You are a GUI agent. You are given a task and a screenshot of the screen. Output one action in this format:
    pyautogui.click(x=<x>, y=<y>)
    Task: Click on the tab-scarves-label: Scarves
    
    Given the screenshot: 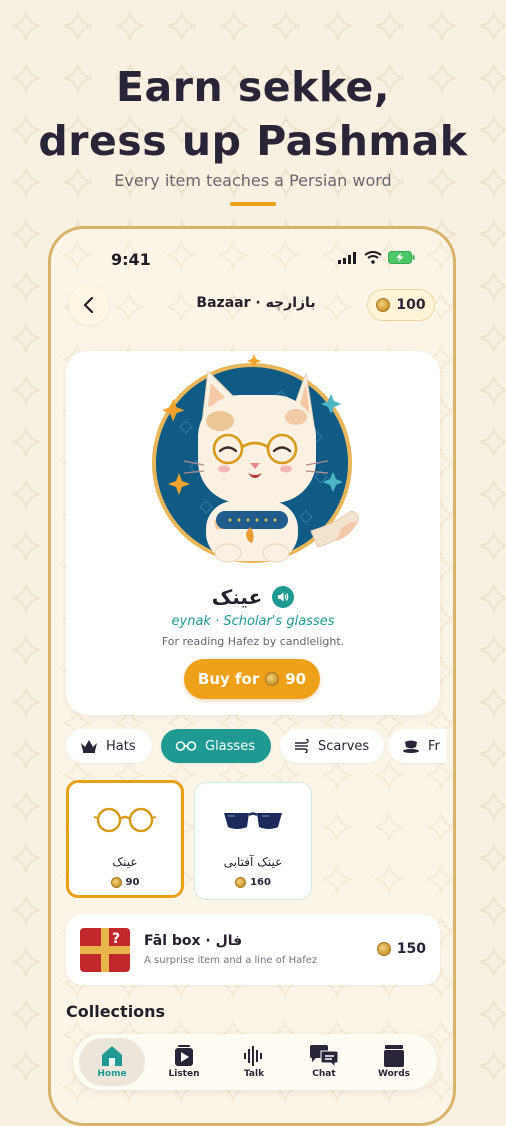 What is the action you would take?
    pyautogui.click(x=344, y=746)
    